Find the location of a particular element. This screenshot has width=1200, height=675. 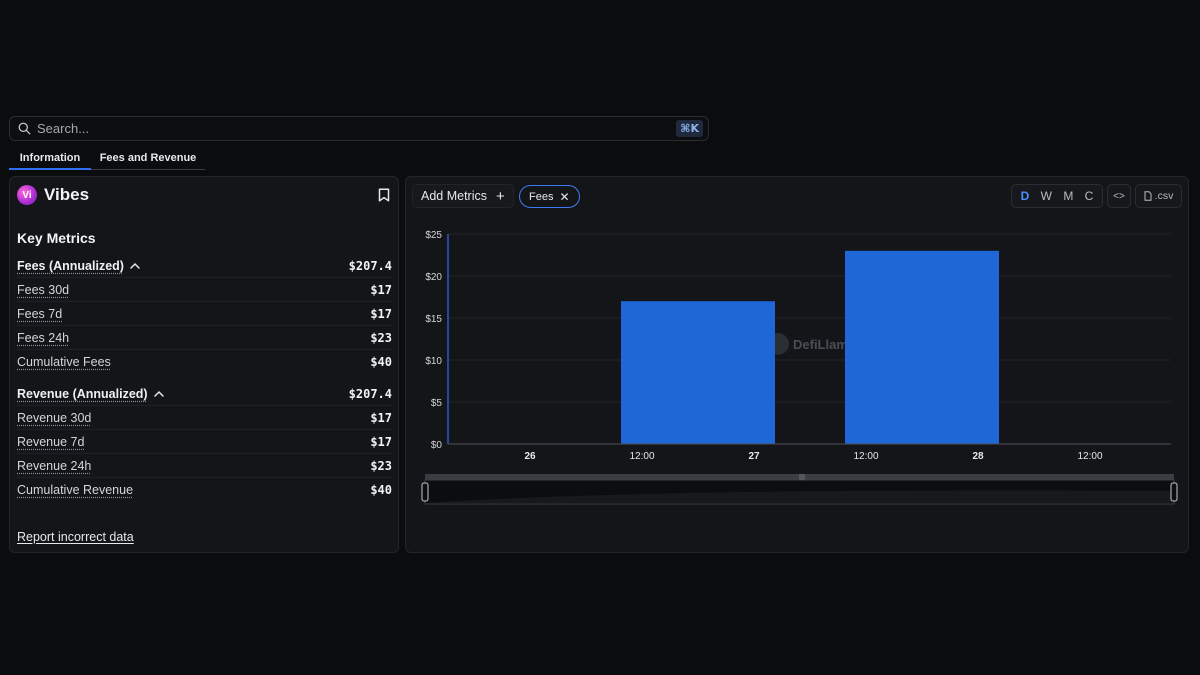

protocol-logo: Vi is located at coordinates (27, 195).